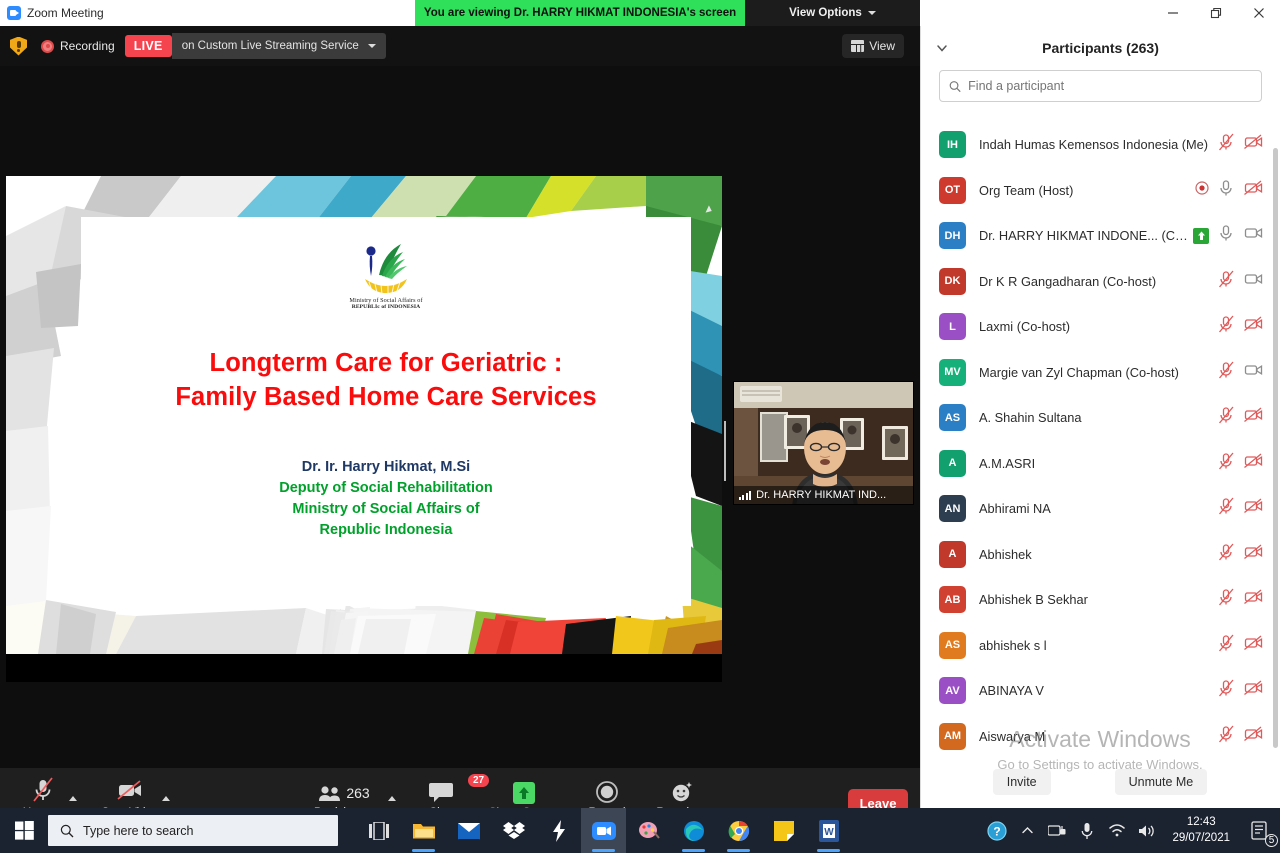 The width and height of the screenshot is (1280, 853). Describe the element at coordinates (1100, 191) in the screenshot. I see `participant-row: OT Org Team (Host)` at that location.